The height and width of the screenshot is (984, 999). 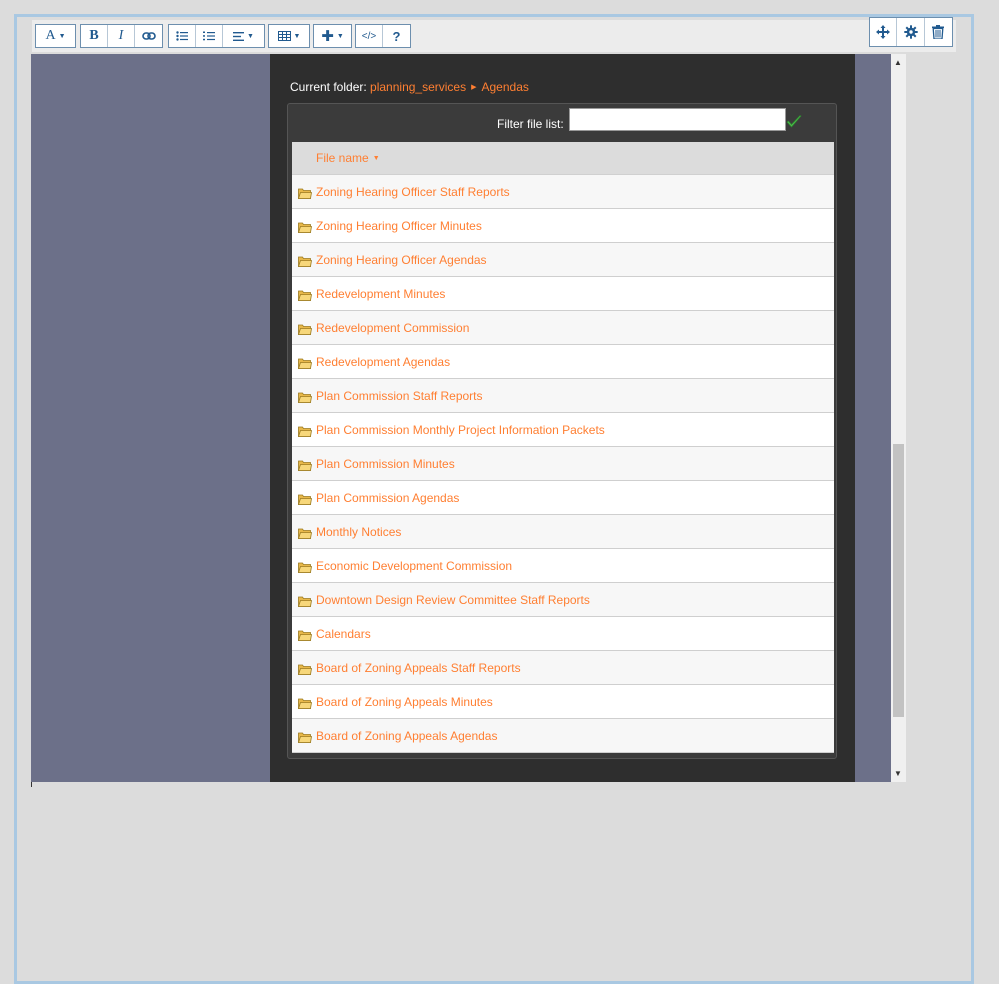 I want to click on folder-row: Zoning Hearing Officer Agendas, so click(x=563, y=260).